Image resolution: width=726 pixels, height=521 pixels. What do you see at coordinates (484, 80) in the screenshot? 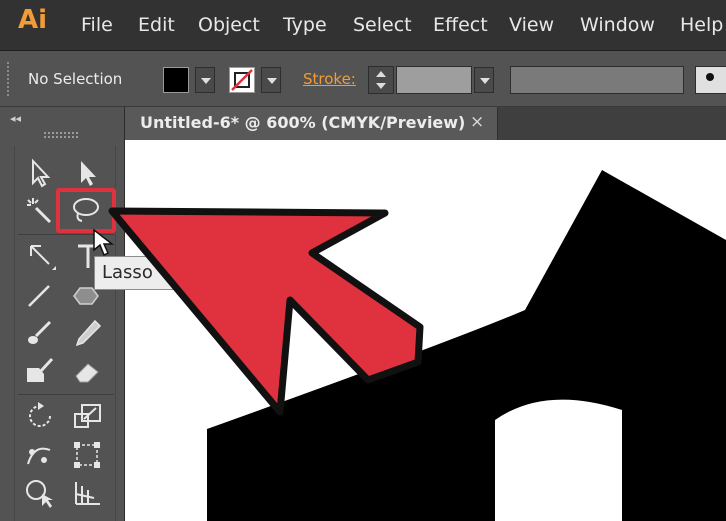
I see `stroke-weight-dropdown` at bounding box center [484, 80].